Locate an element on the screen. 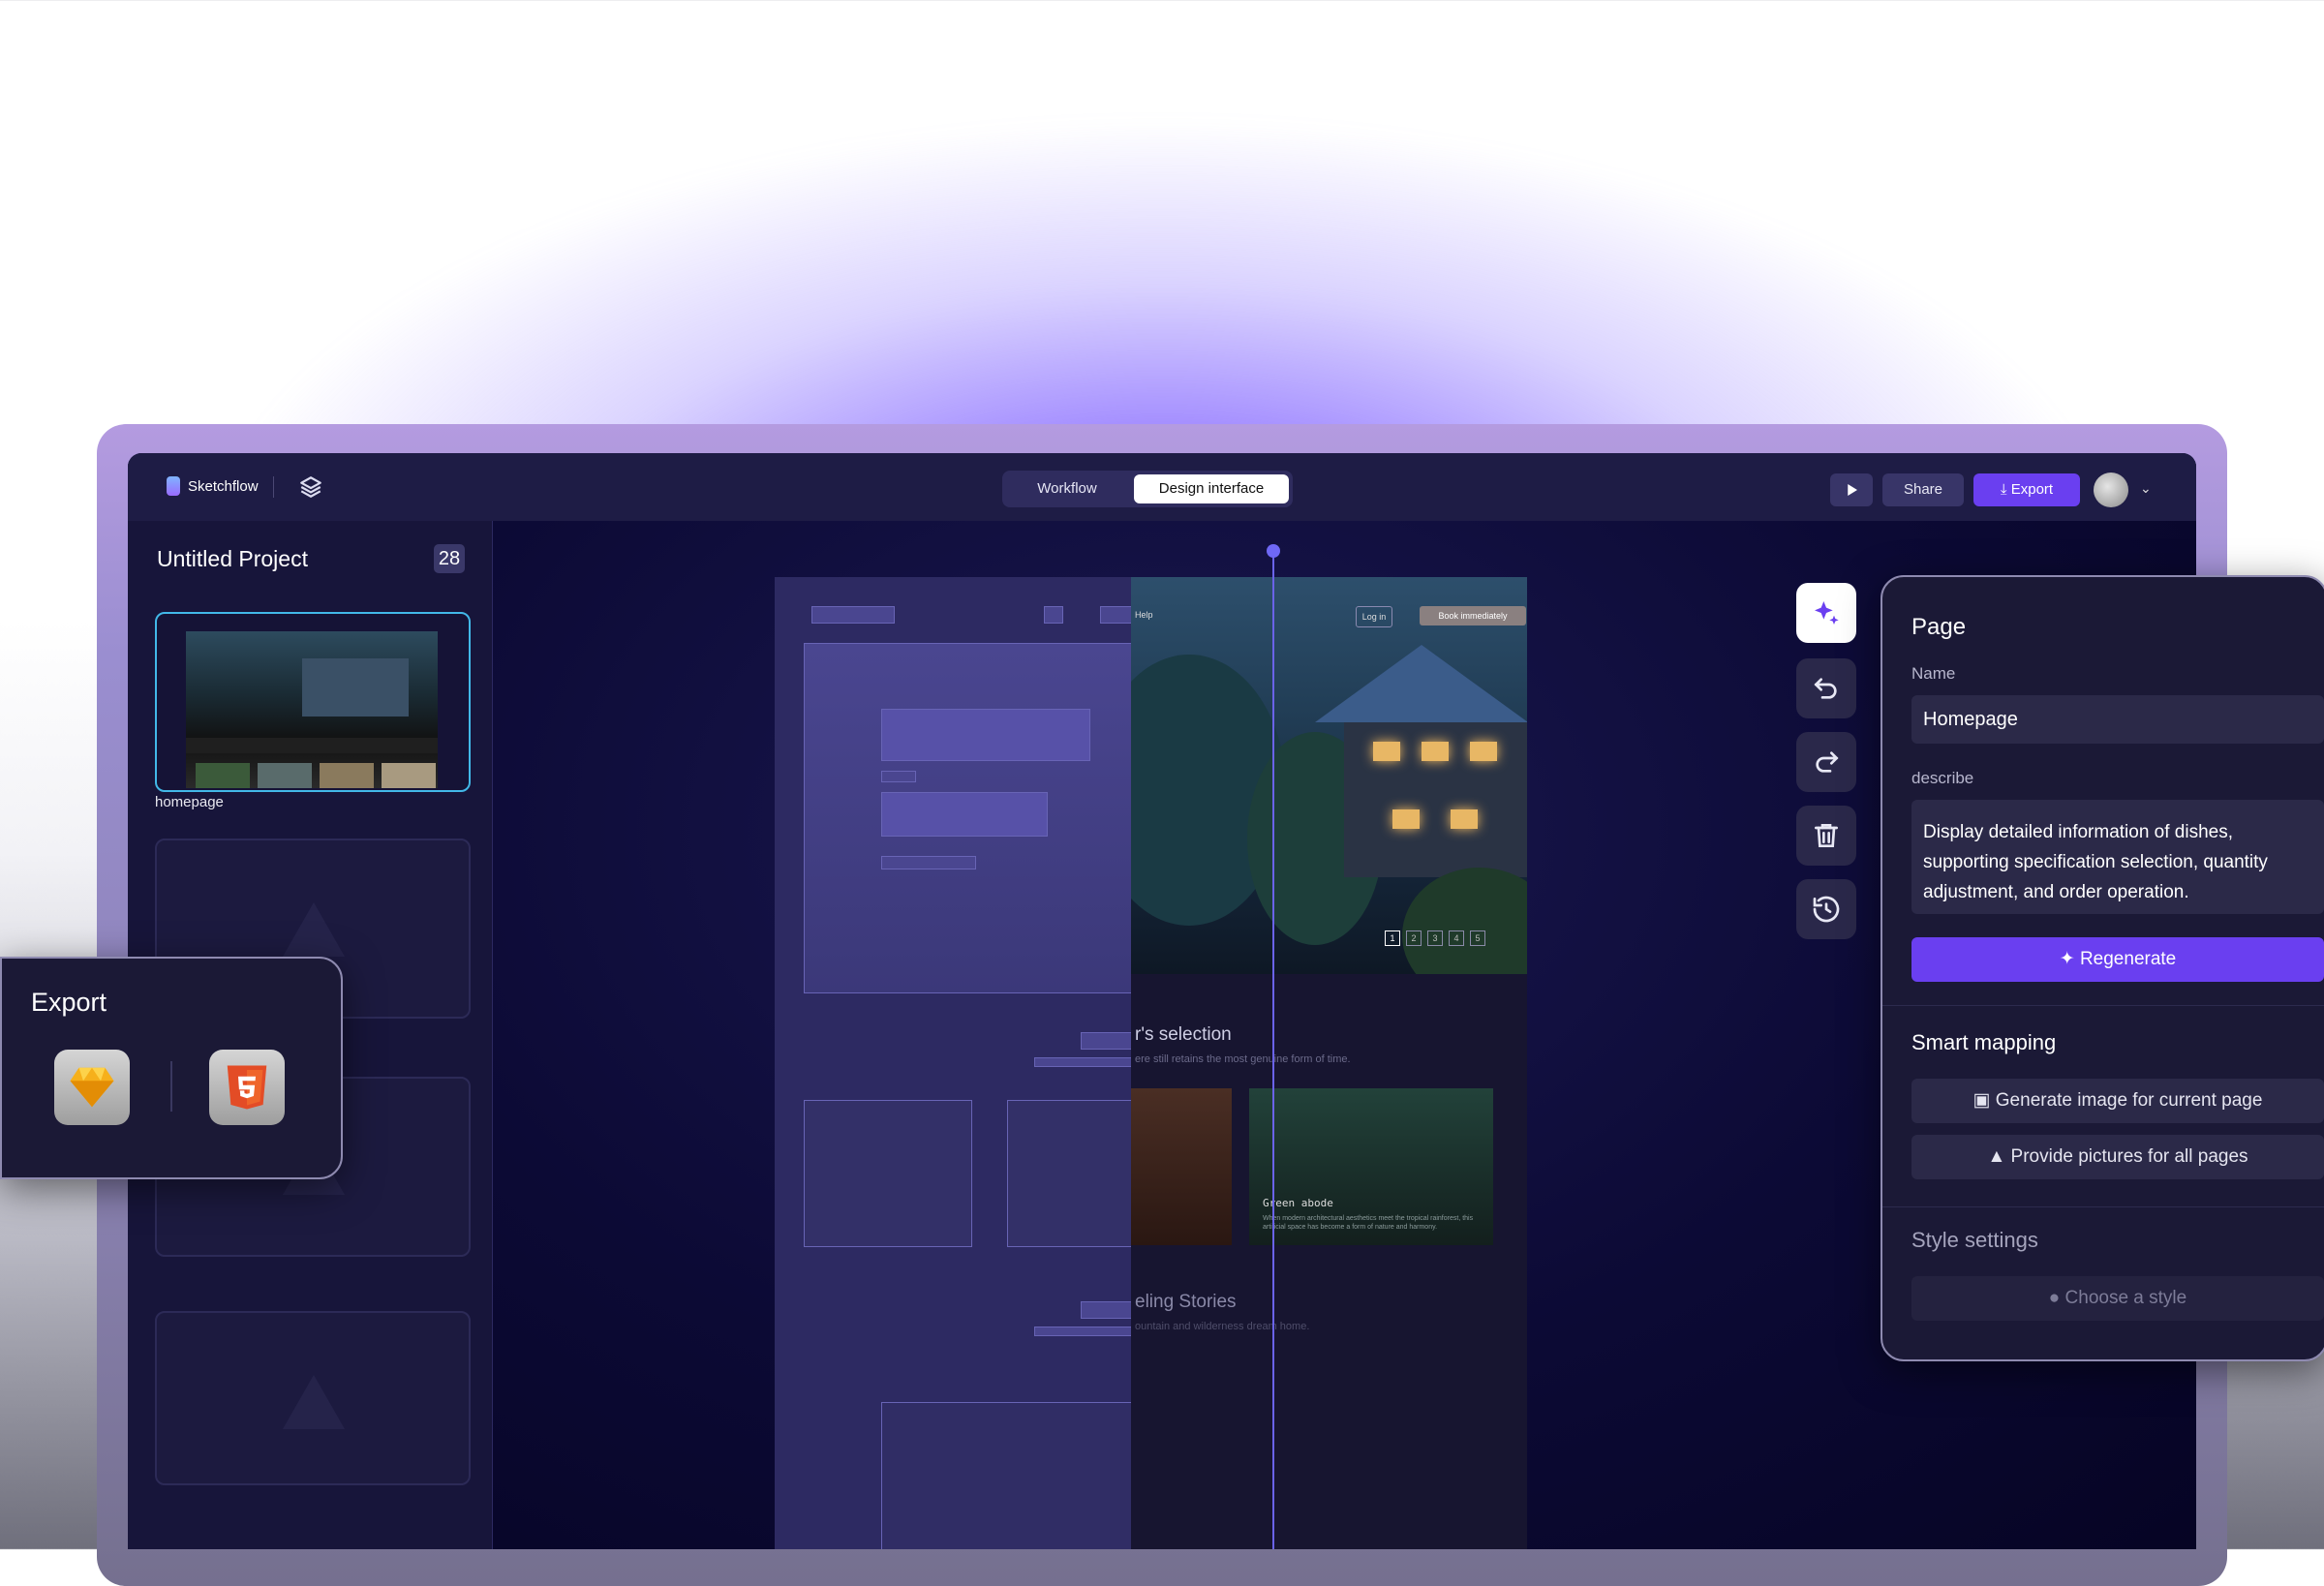 The width and height of the screenshot is (2324, 1586). view-tabs: Workflow Design interface is located at coordinates (1148, 489).